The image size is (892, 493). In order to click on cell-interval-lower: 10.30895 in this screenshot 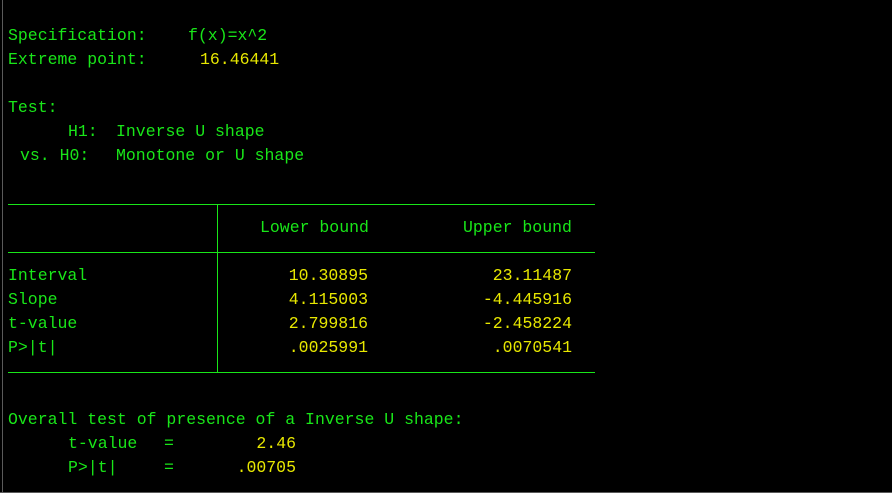, I will do `click(328, 275)`.